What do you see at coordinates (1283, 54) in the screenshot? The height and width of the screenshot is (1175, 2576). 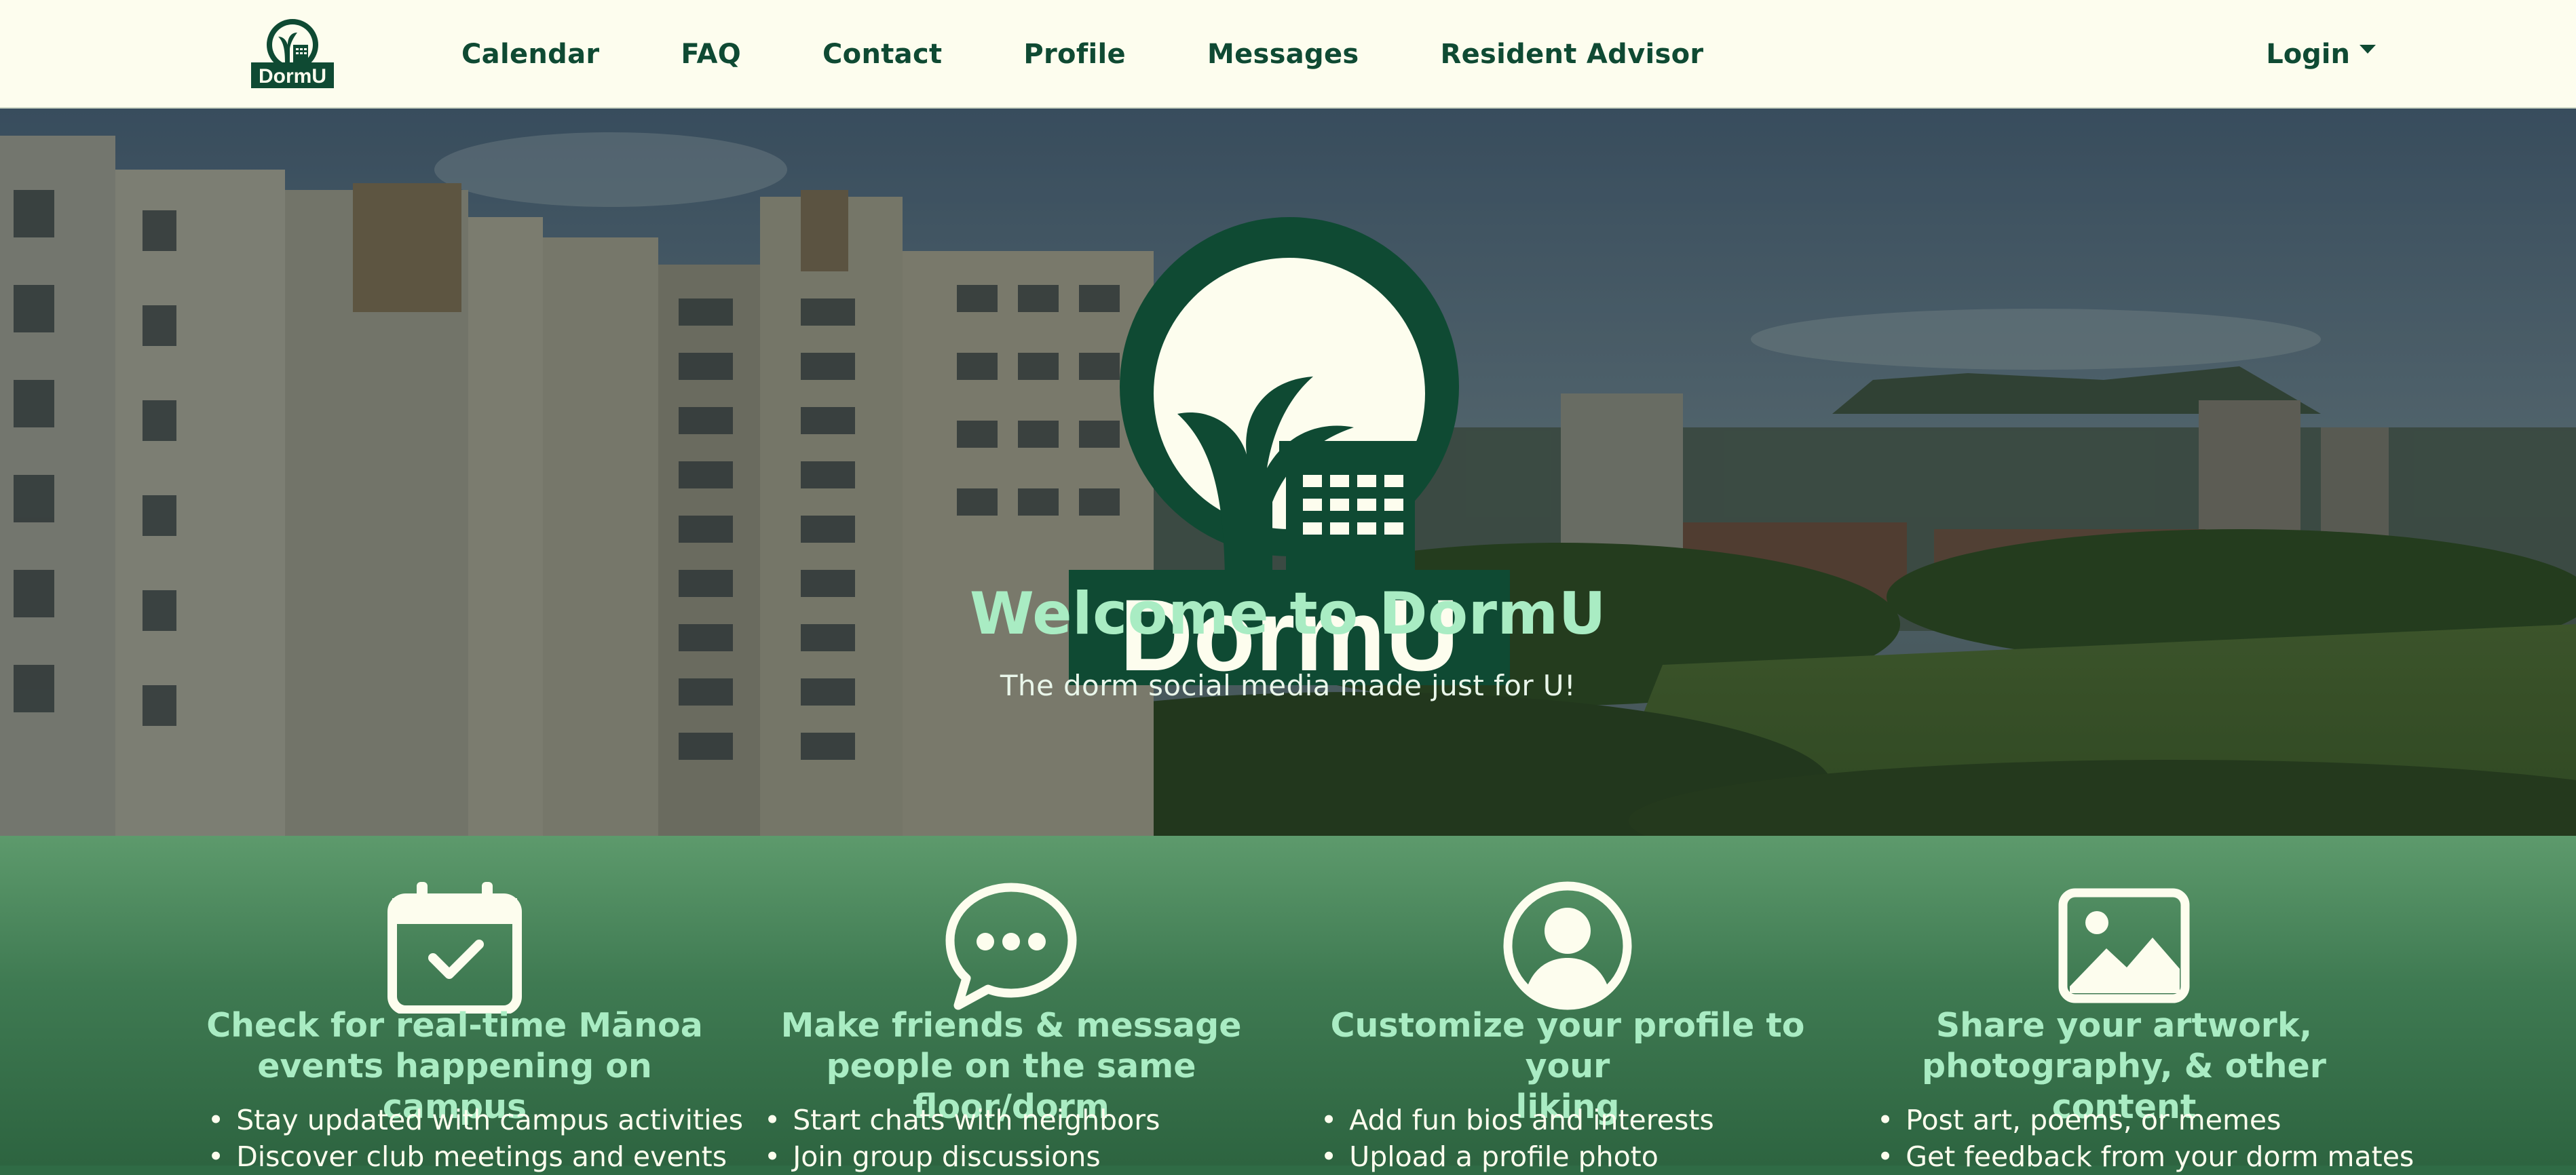 I see `nav-link-messages: Messages` at bounding box center [1283, 54].